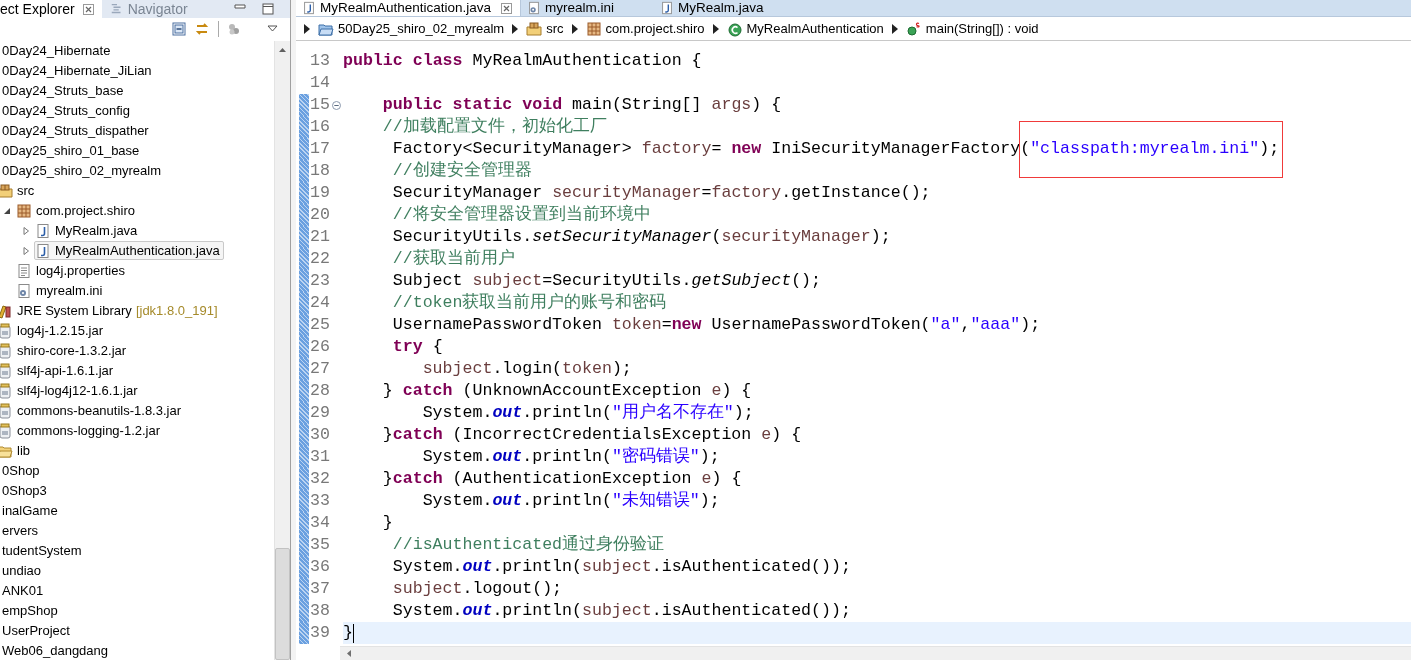 This screenshot has height=660, width=1411. I want to click on tree-item: Web06_dangdang, so click(57, 650).